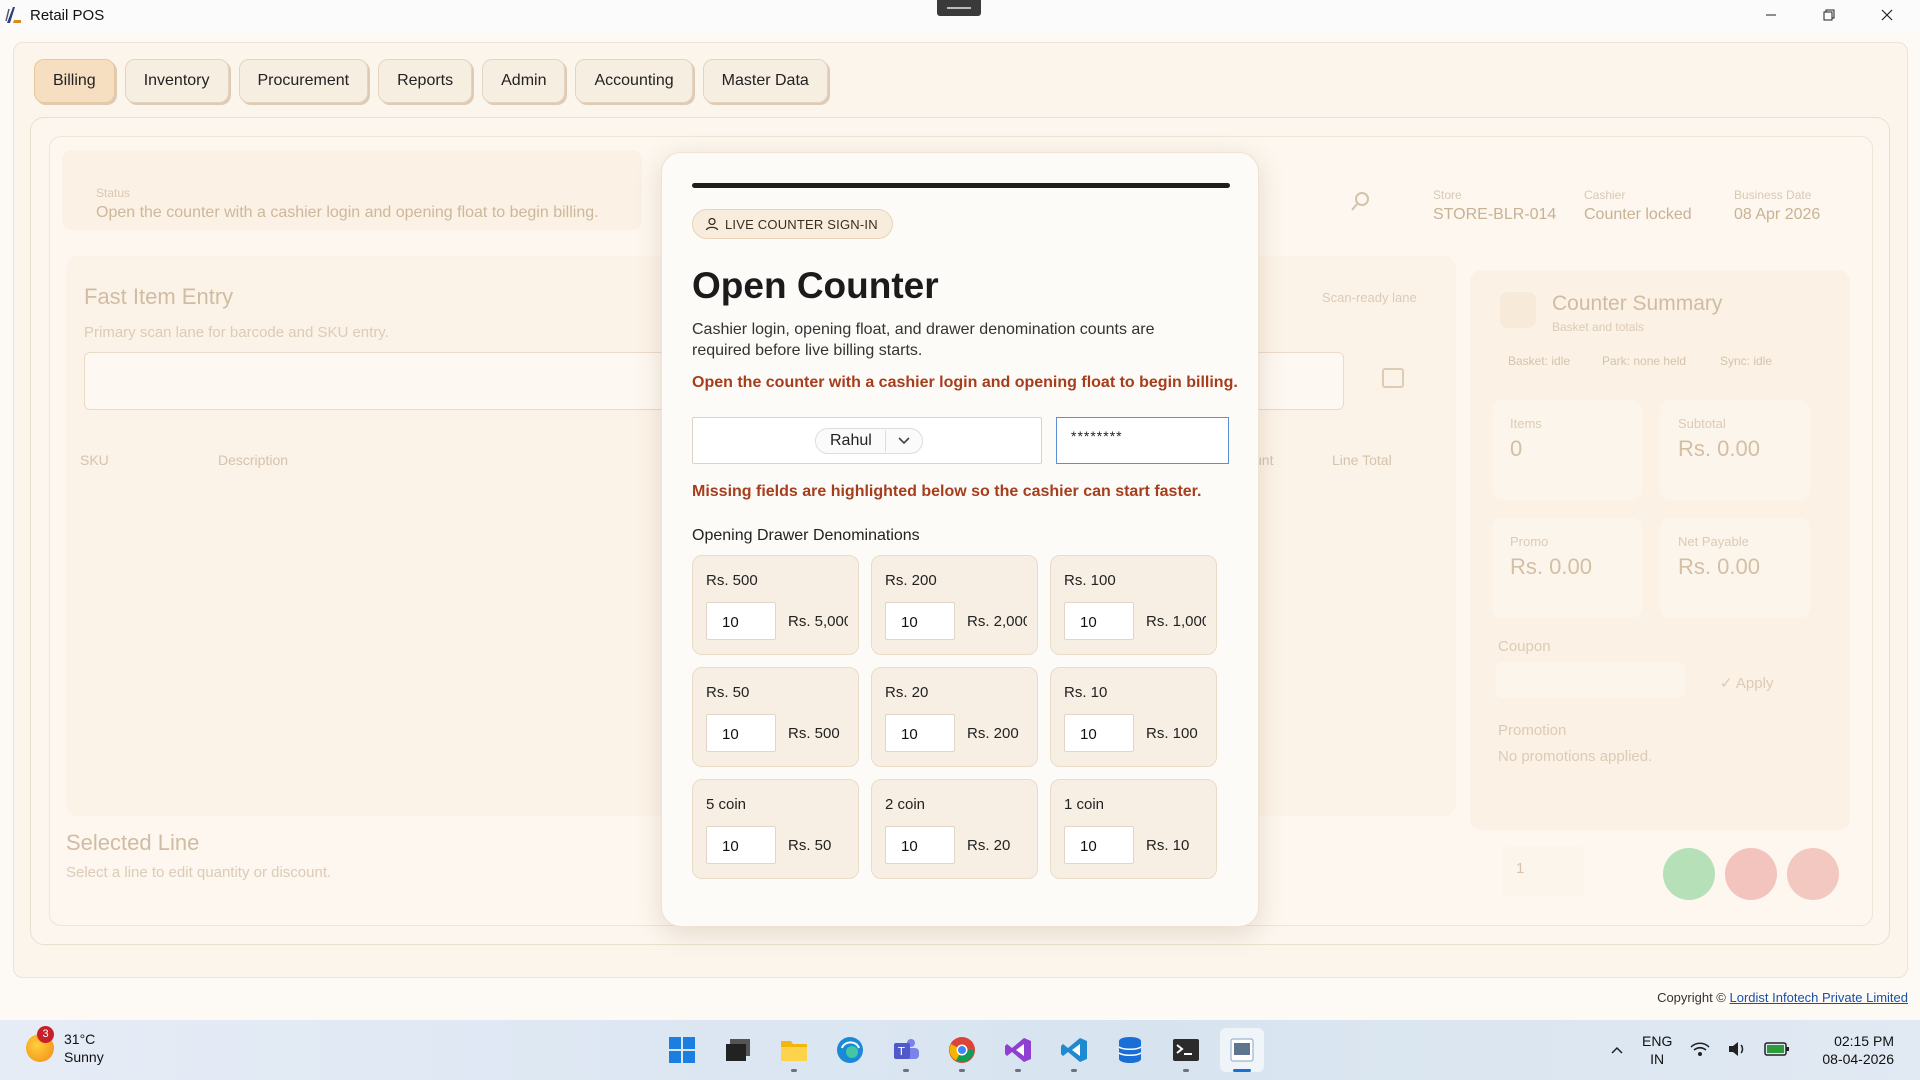 The image size is (1920, 1080). I want to click on edge-icon, so click(850, 1050).